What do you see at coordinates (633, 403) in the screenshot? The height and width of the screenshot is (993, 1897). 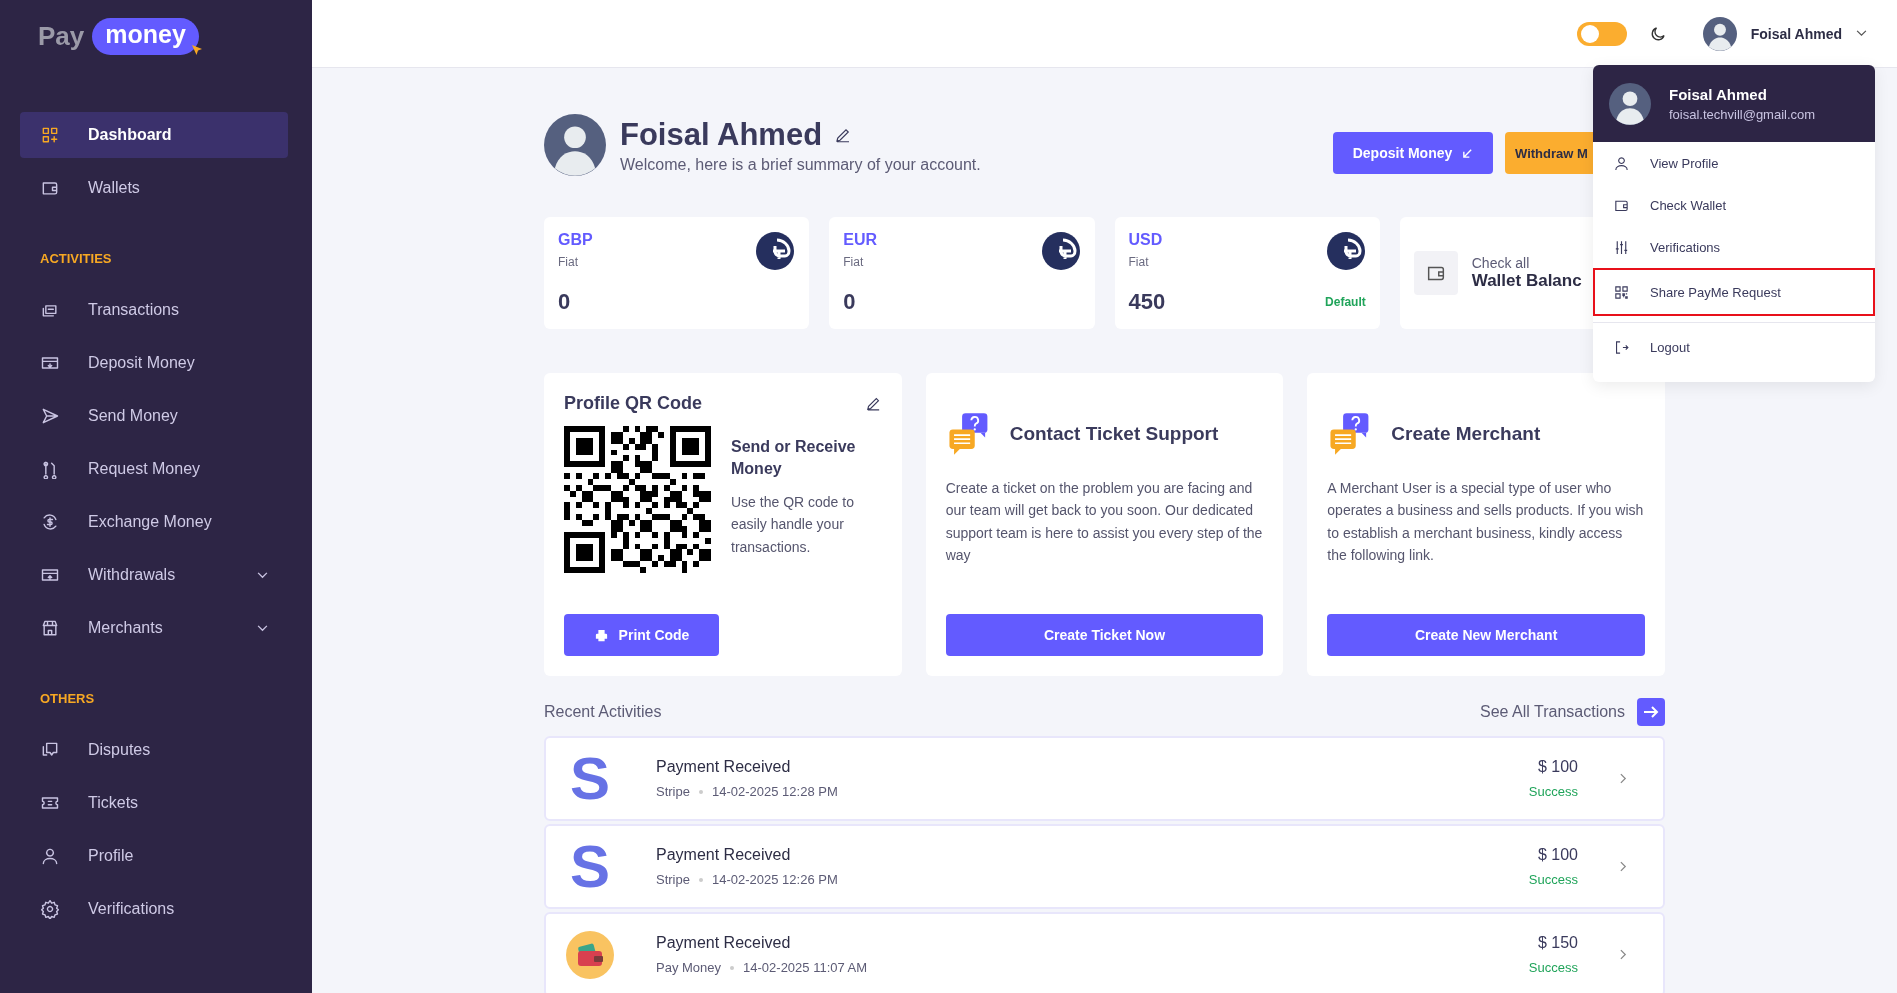 I see `card-title: Profile QR Code` at bounding box center [633, 403].